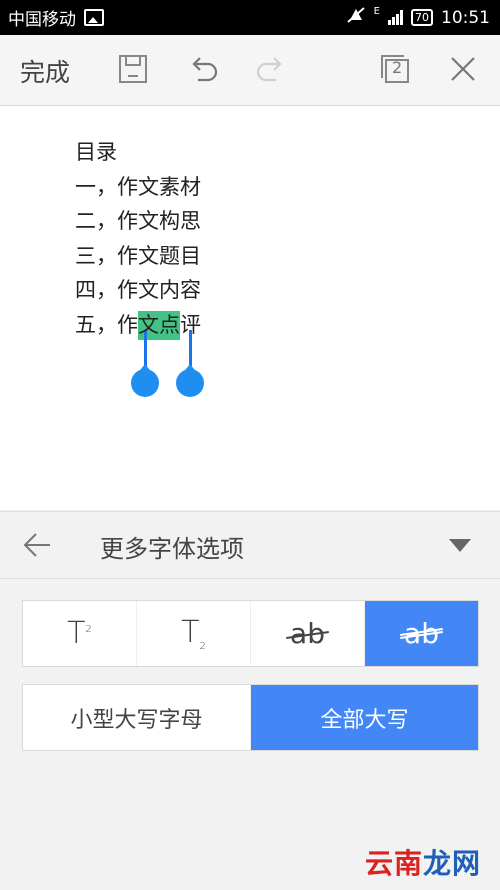 This screenshot has height=890, width=500. I want to click on back-arrow-icon, so click(37, 545).